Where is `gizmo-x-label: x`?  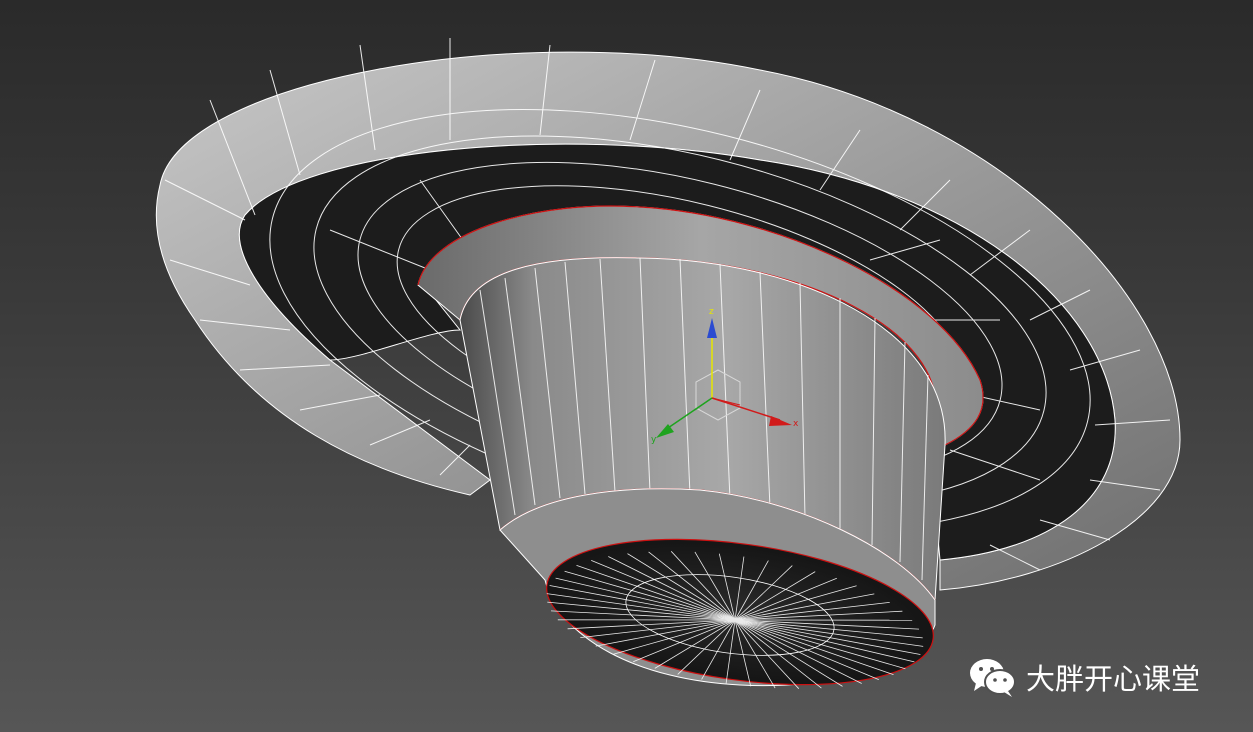 gizmo-x-label: x is located at coordinates (796, 424).